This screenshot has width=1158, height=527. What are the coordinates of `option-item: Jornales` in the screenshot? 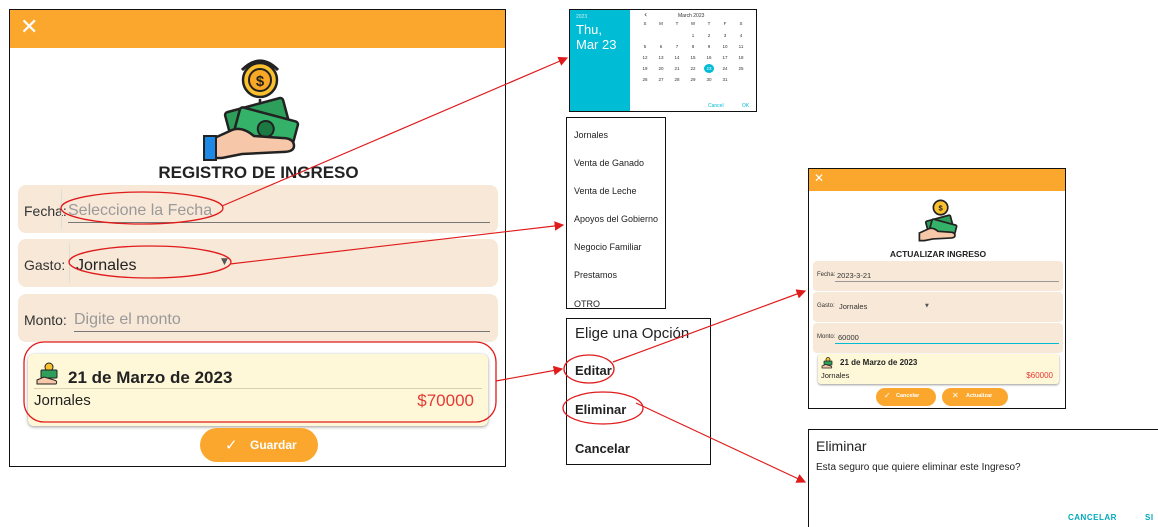 It's located at (591, 135).